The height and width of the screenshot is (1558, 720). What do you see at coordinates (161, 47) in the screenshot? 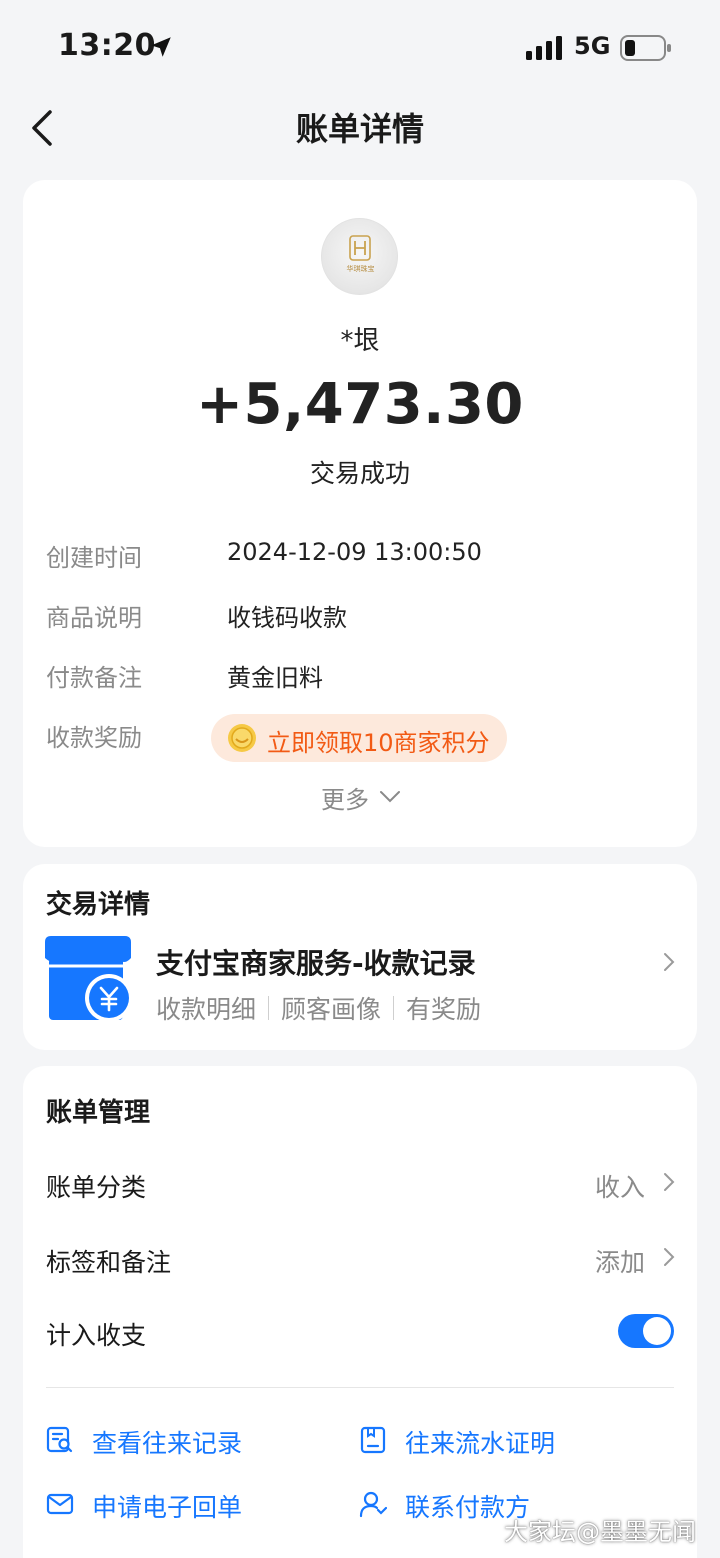
I see `location-arrow-icon` at bounding box center [161, 47].